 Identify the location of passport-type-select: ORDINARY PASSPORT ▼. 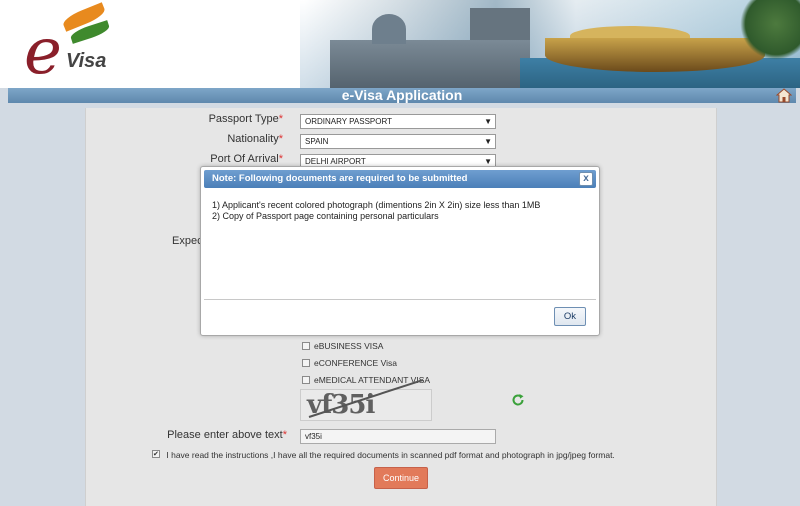
(398, 121).